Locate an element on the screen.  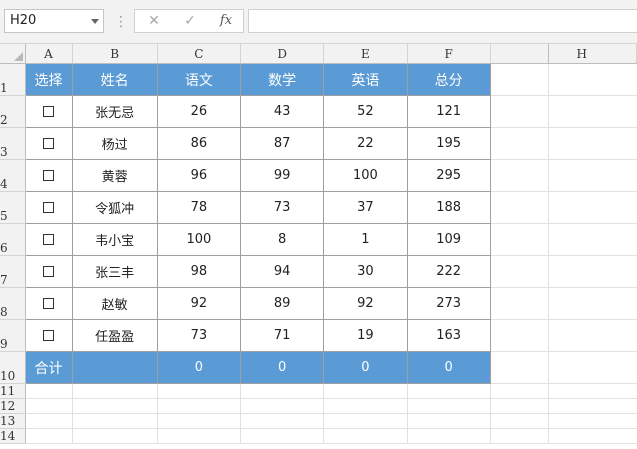
chinese-cell: 96 is located at coordinates (199, 175).